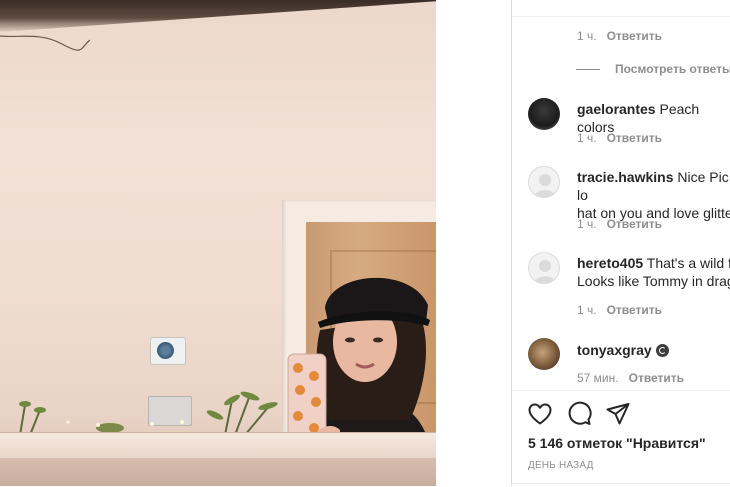 The height and width of the screenshot is (487, 730). What do you see at coordinates (672, 69) in the screenshot?
I see `view-replies-label: Посмотреть ответы (` at bounding box center [672, 69].